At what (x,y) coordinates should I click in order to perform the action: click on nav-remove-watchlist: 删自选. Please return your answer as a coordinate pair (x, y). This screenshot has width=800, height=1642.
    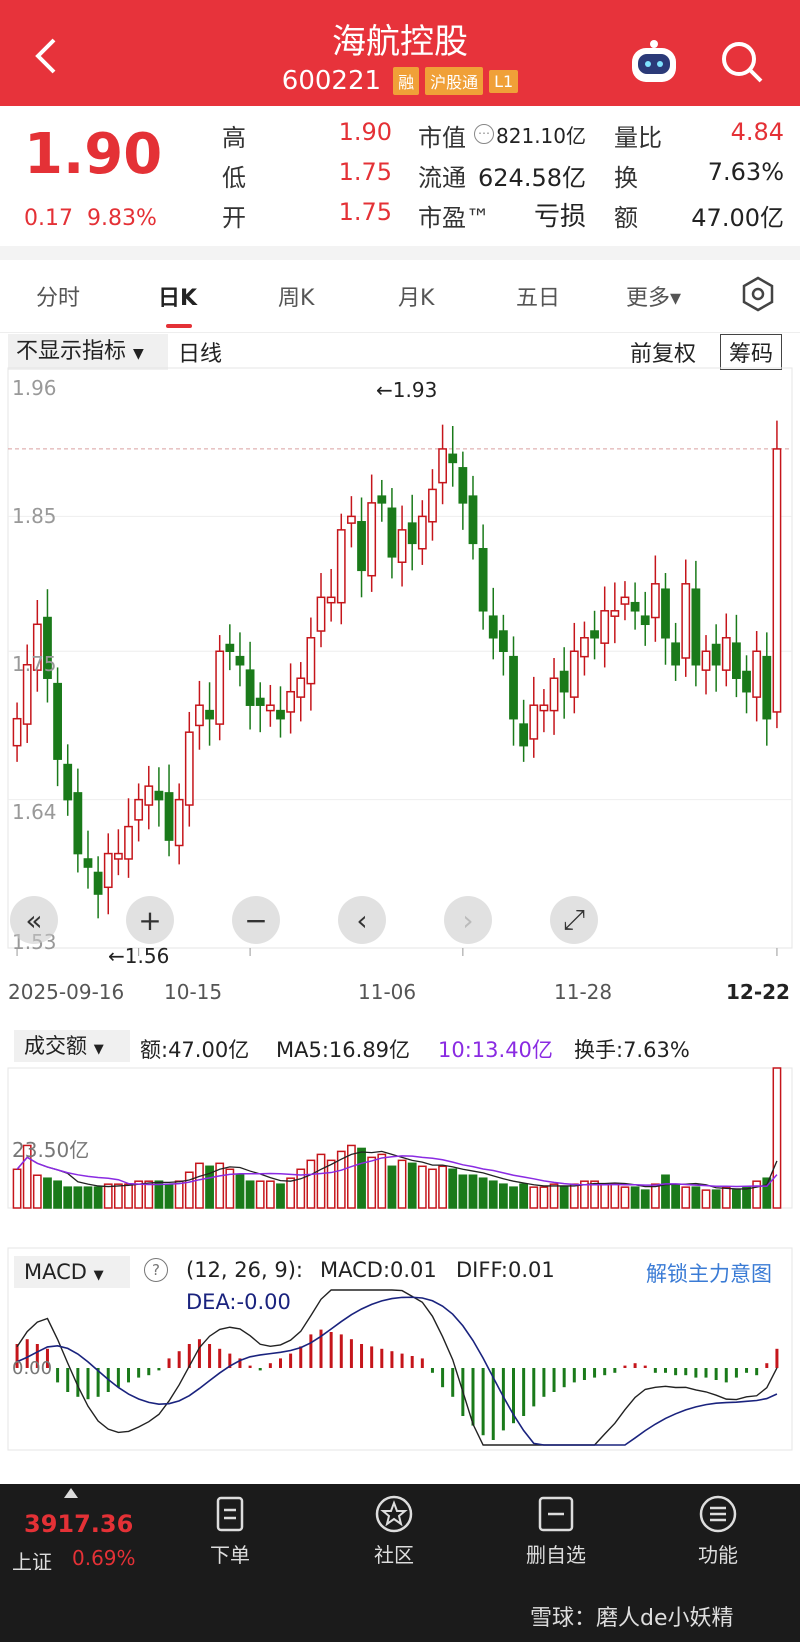
    Looking at the image, I should click on (556, 1531).